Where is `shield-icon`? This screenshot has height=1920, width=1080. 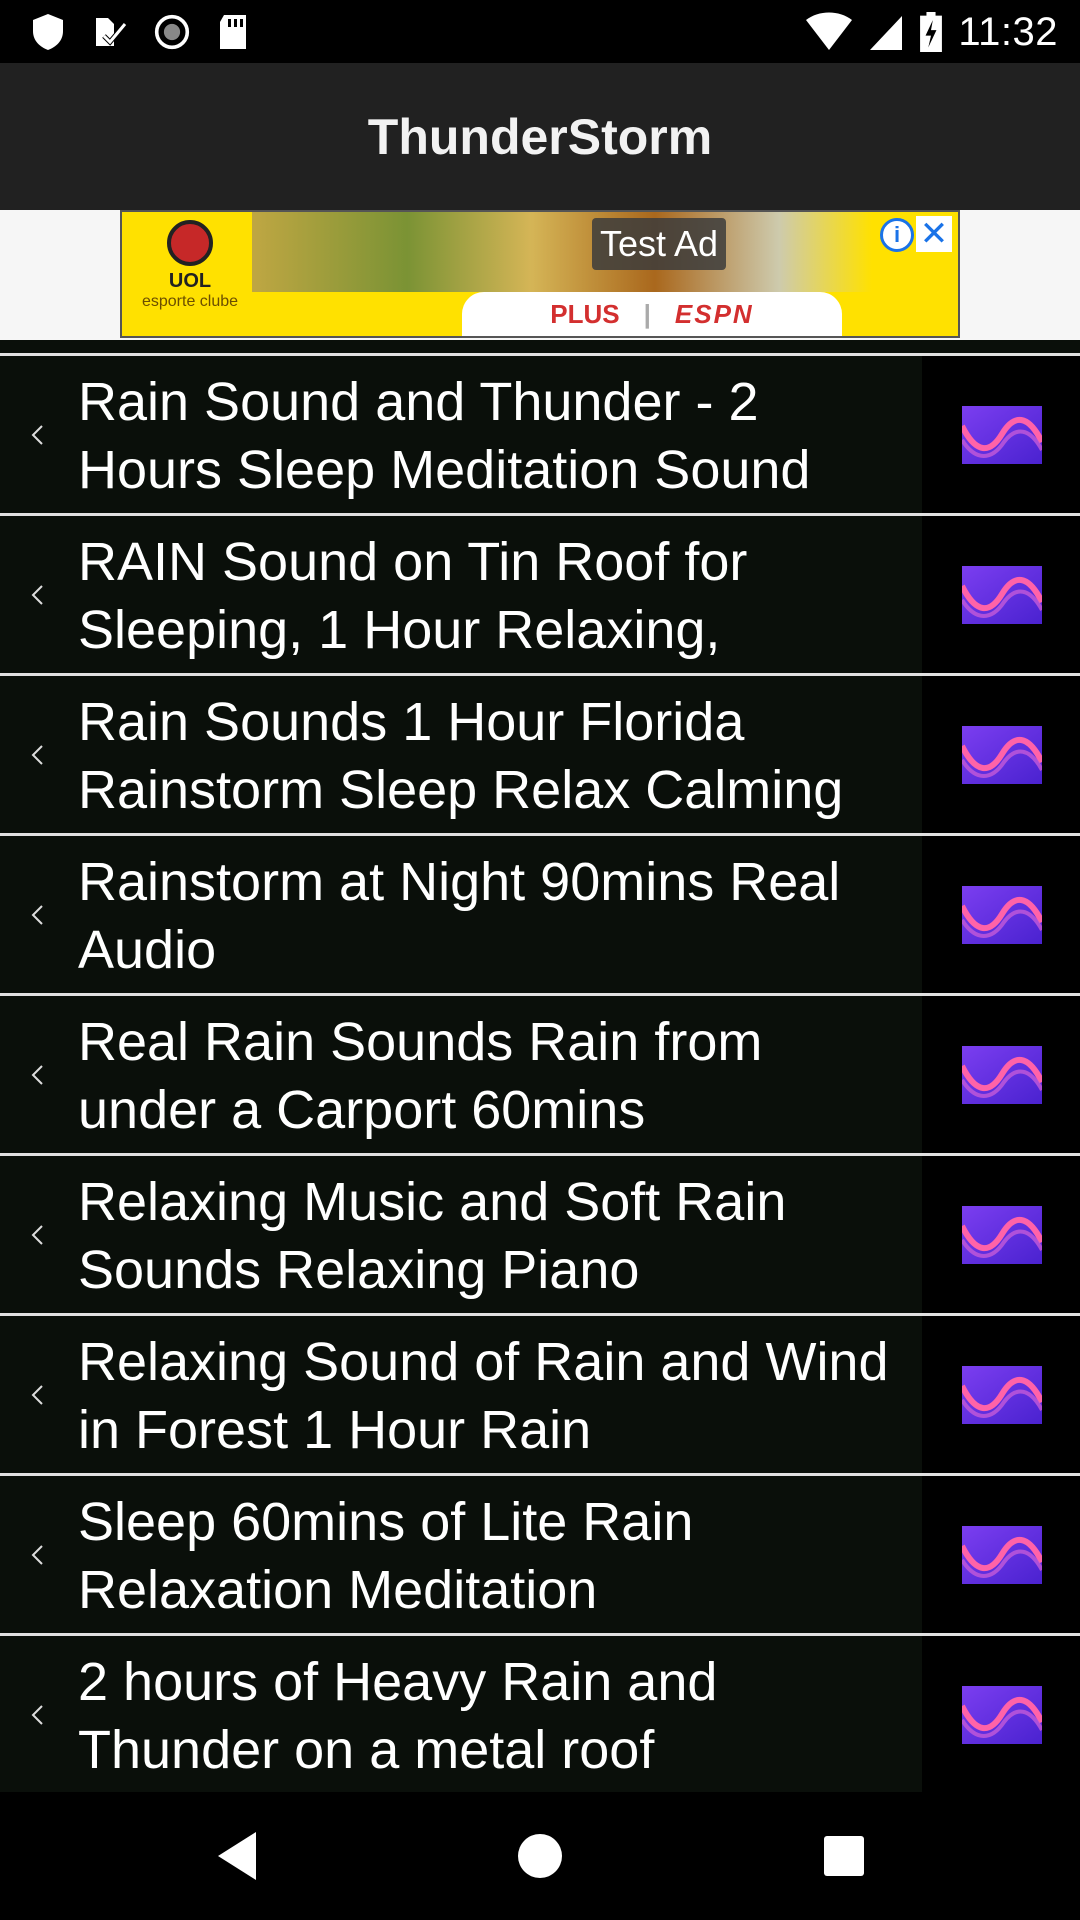 shield-icon is located at coordinates (48, 32).